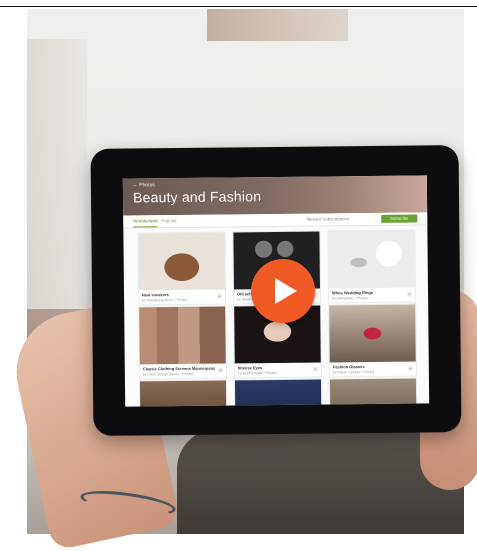 The width and height of the screenshot is (477, 551). Describe the element at coordinates (238, 6) in the screenshot. I see `top-divider` at that location.